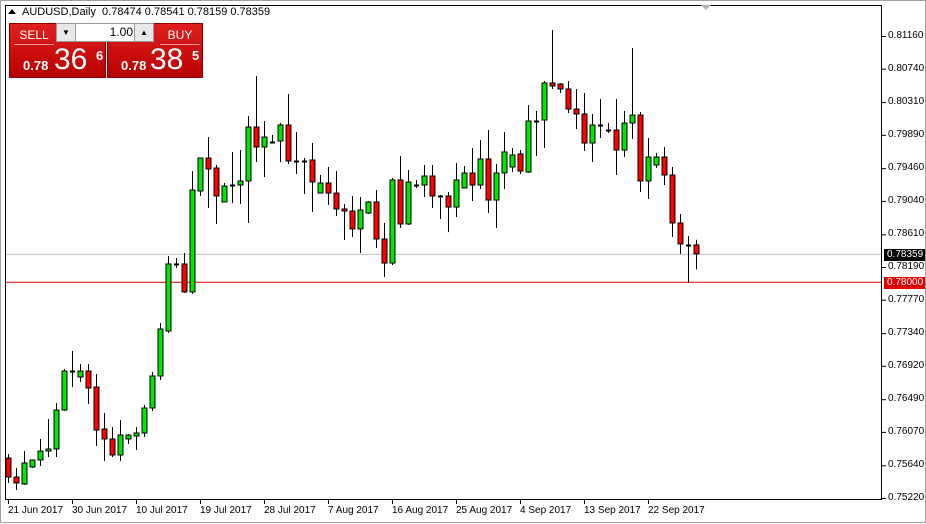 The height and width of the screenshot is (524, 926). Describe the element at coordinates (250, 12) in the screenshot. I see `ohlc-close: 0.78359` at that location.